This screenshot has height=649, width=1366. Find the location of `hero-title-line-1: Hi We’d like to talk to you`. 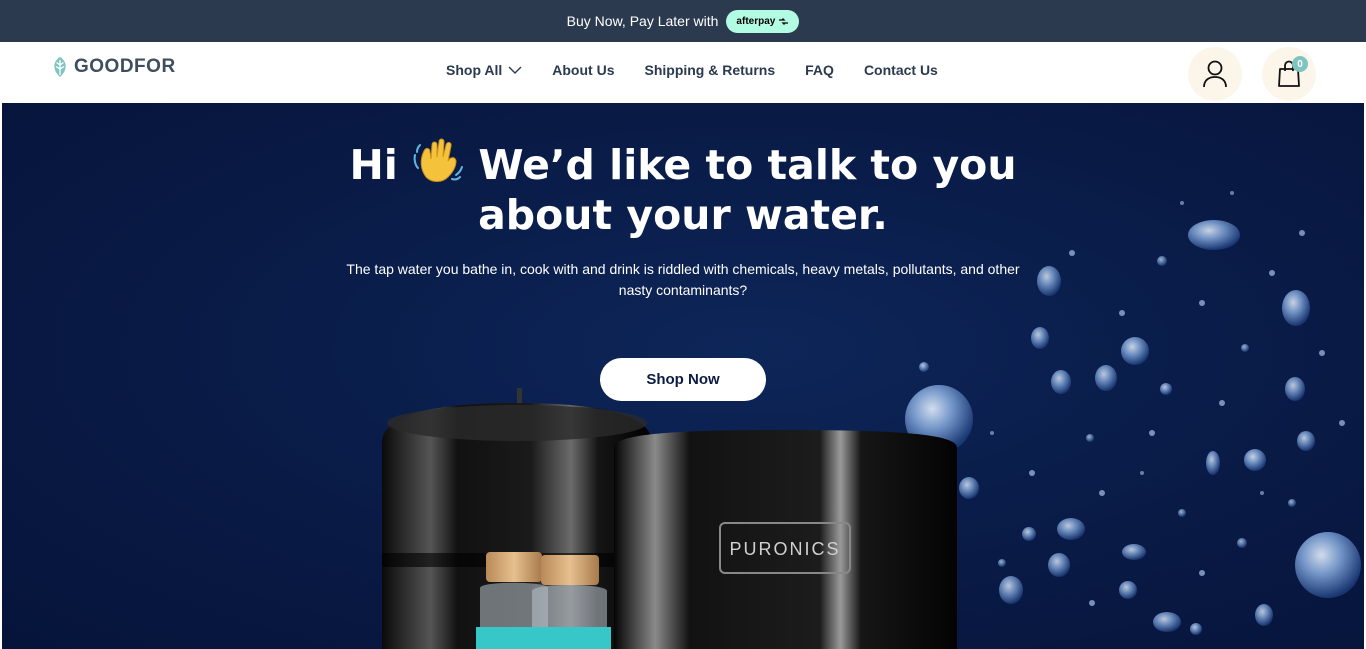

hero-title-line-1: Hi We’d like to talk to you is located at coordinates (683, 163).